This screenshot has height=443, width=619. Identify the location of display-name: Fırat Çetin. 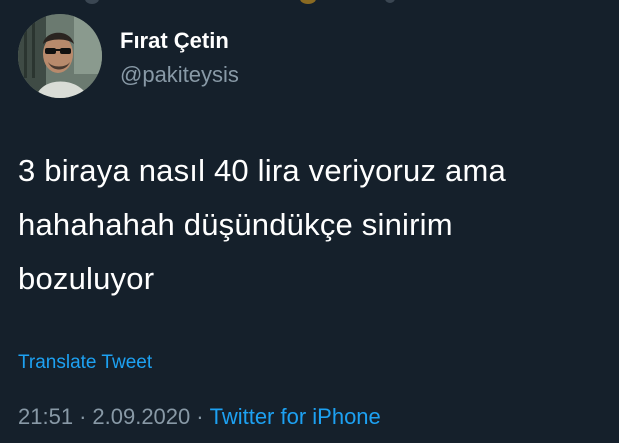
(174, 41).